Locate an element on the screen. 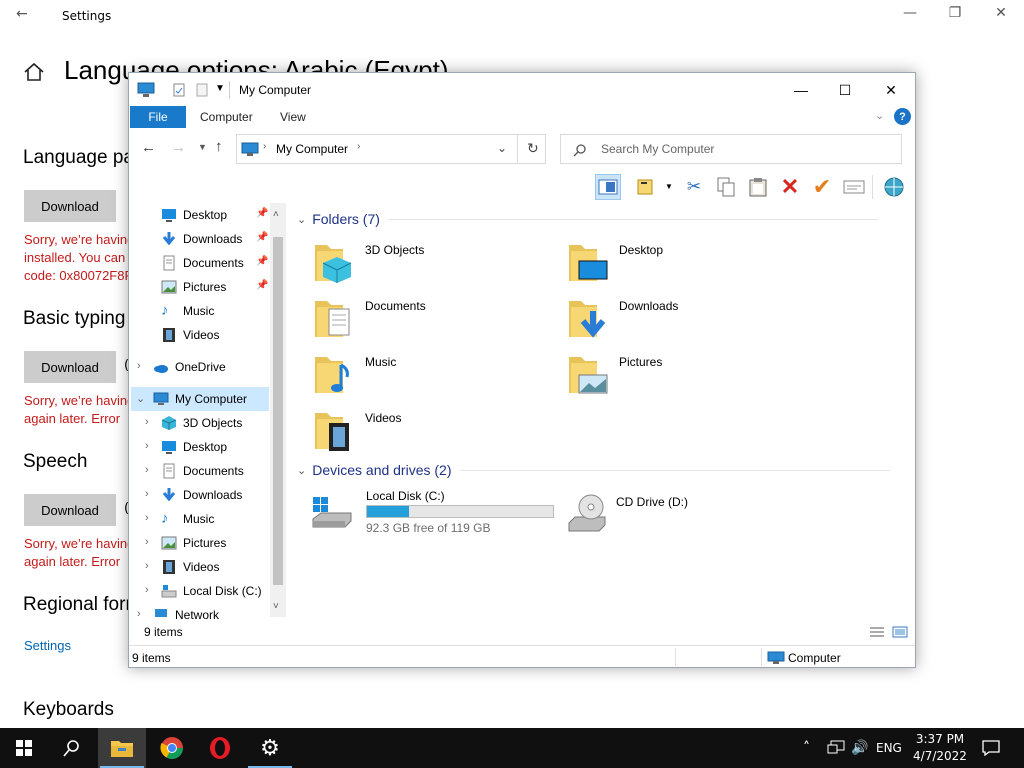 This screenshot has width=1024, height=768. nav-item-local-disk: Local Disk (C:) is located at coordinates (211, 591).